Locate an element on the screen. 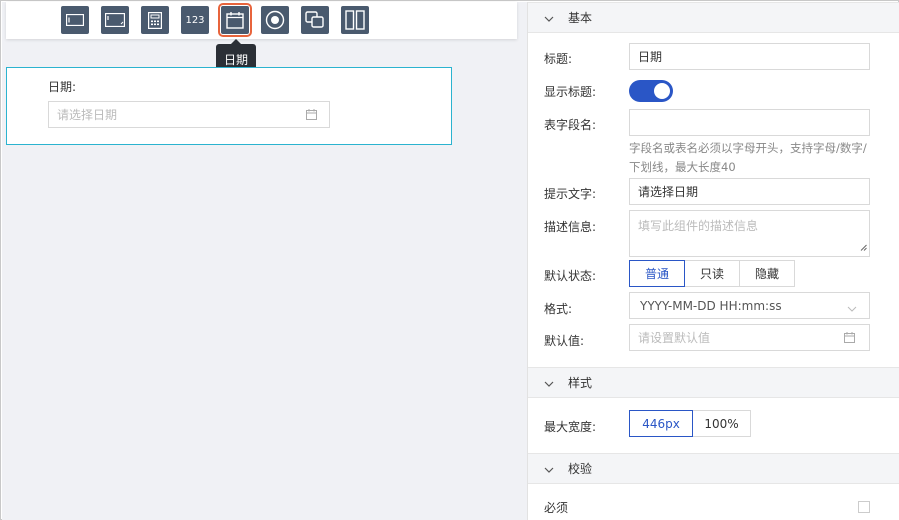 The image size is (899, 520). placeholder-input: 请选择日期 is located at coordinates (749, 191).